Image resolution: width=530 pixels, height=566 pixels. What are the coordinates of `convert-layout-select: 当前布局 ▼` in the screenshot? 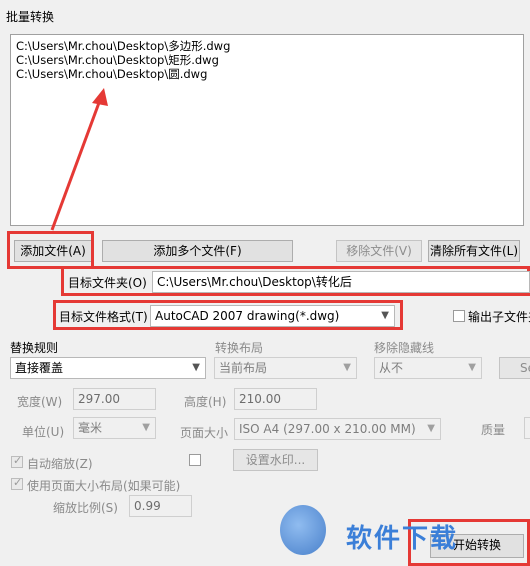 It's located at (285, 368).